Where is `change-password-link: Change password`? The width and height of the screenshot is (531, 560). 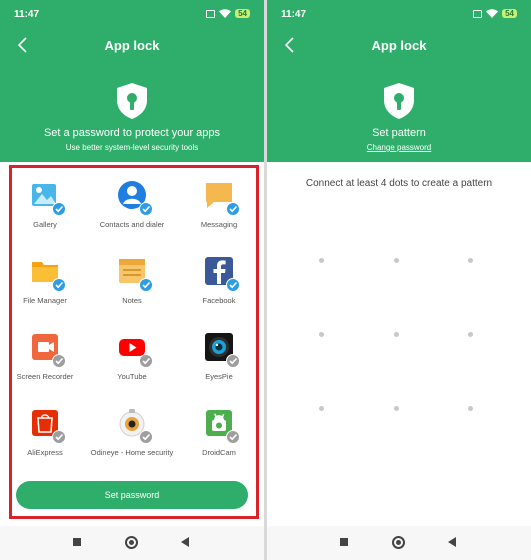
change-password-link: Change password is located at coordinates (399, 147).